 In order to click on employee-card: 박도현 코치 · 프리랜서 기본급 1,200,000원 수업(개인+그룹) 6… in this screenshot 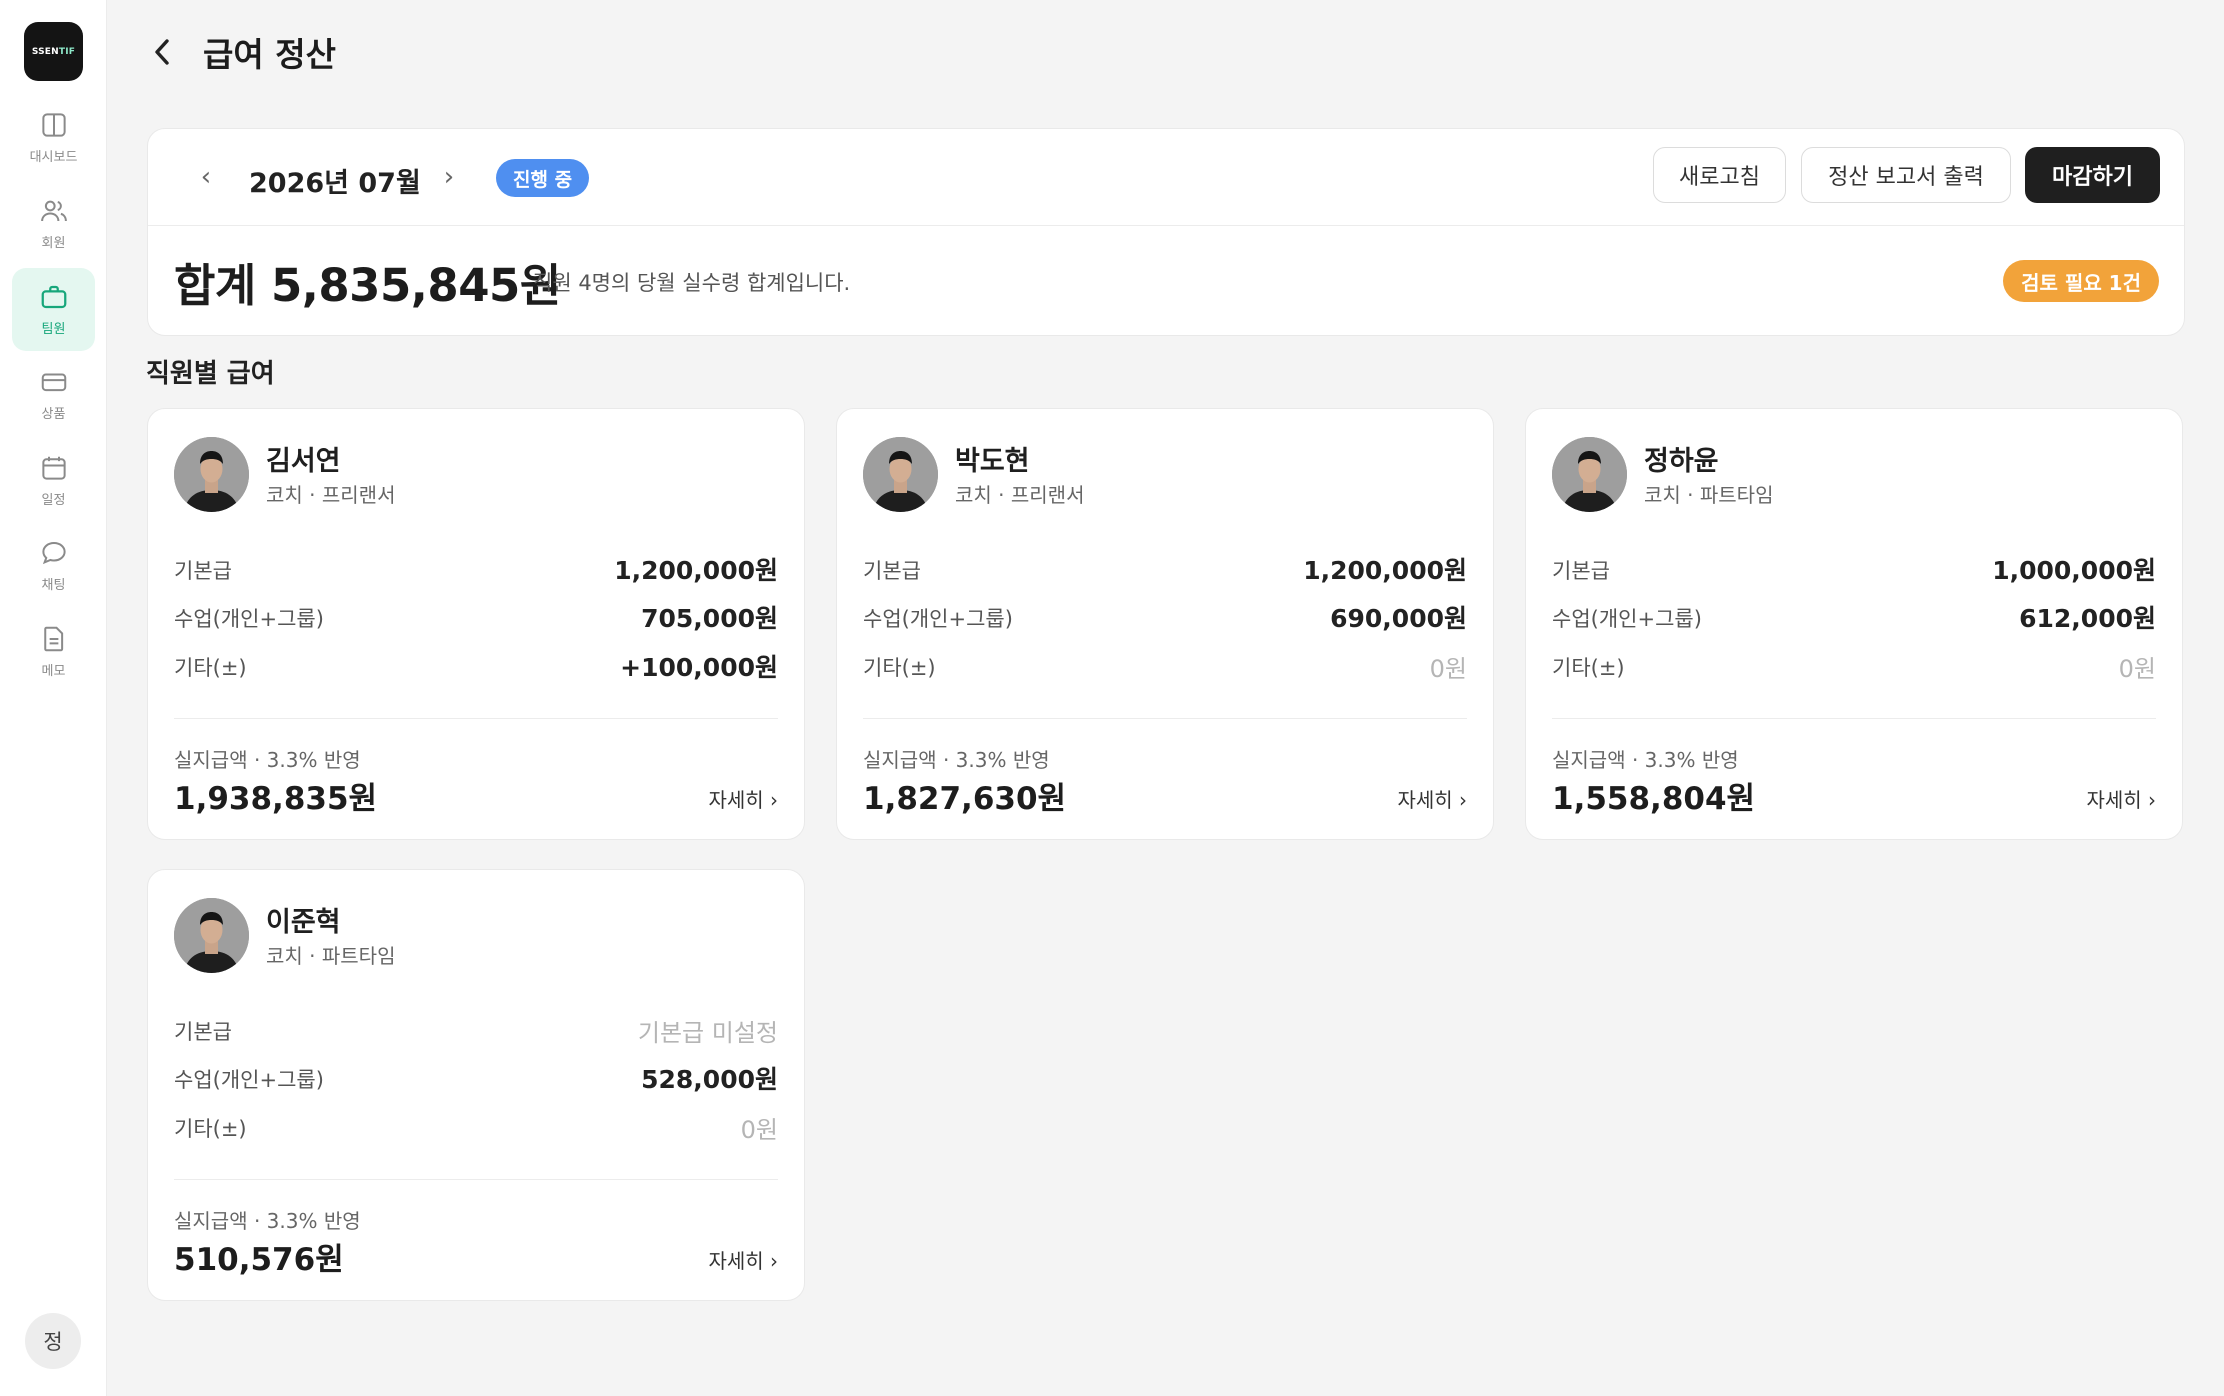, I will do `click(1165, 624)`.